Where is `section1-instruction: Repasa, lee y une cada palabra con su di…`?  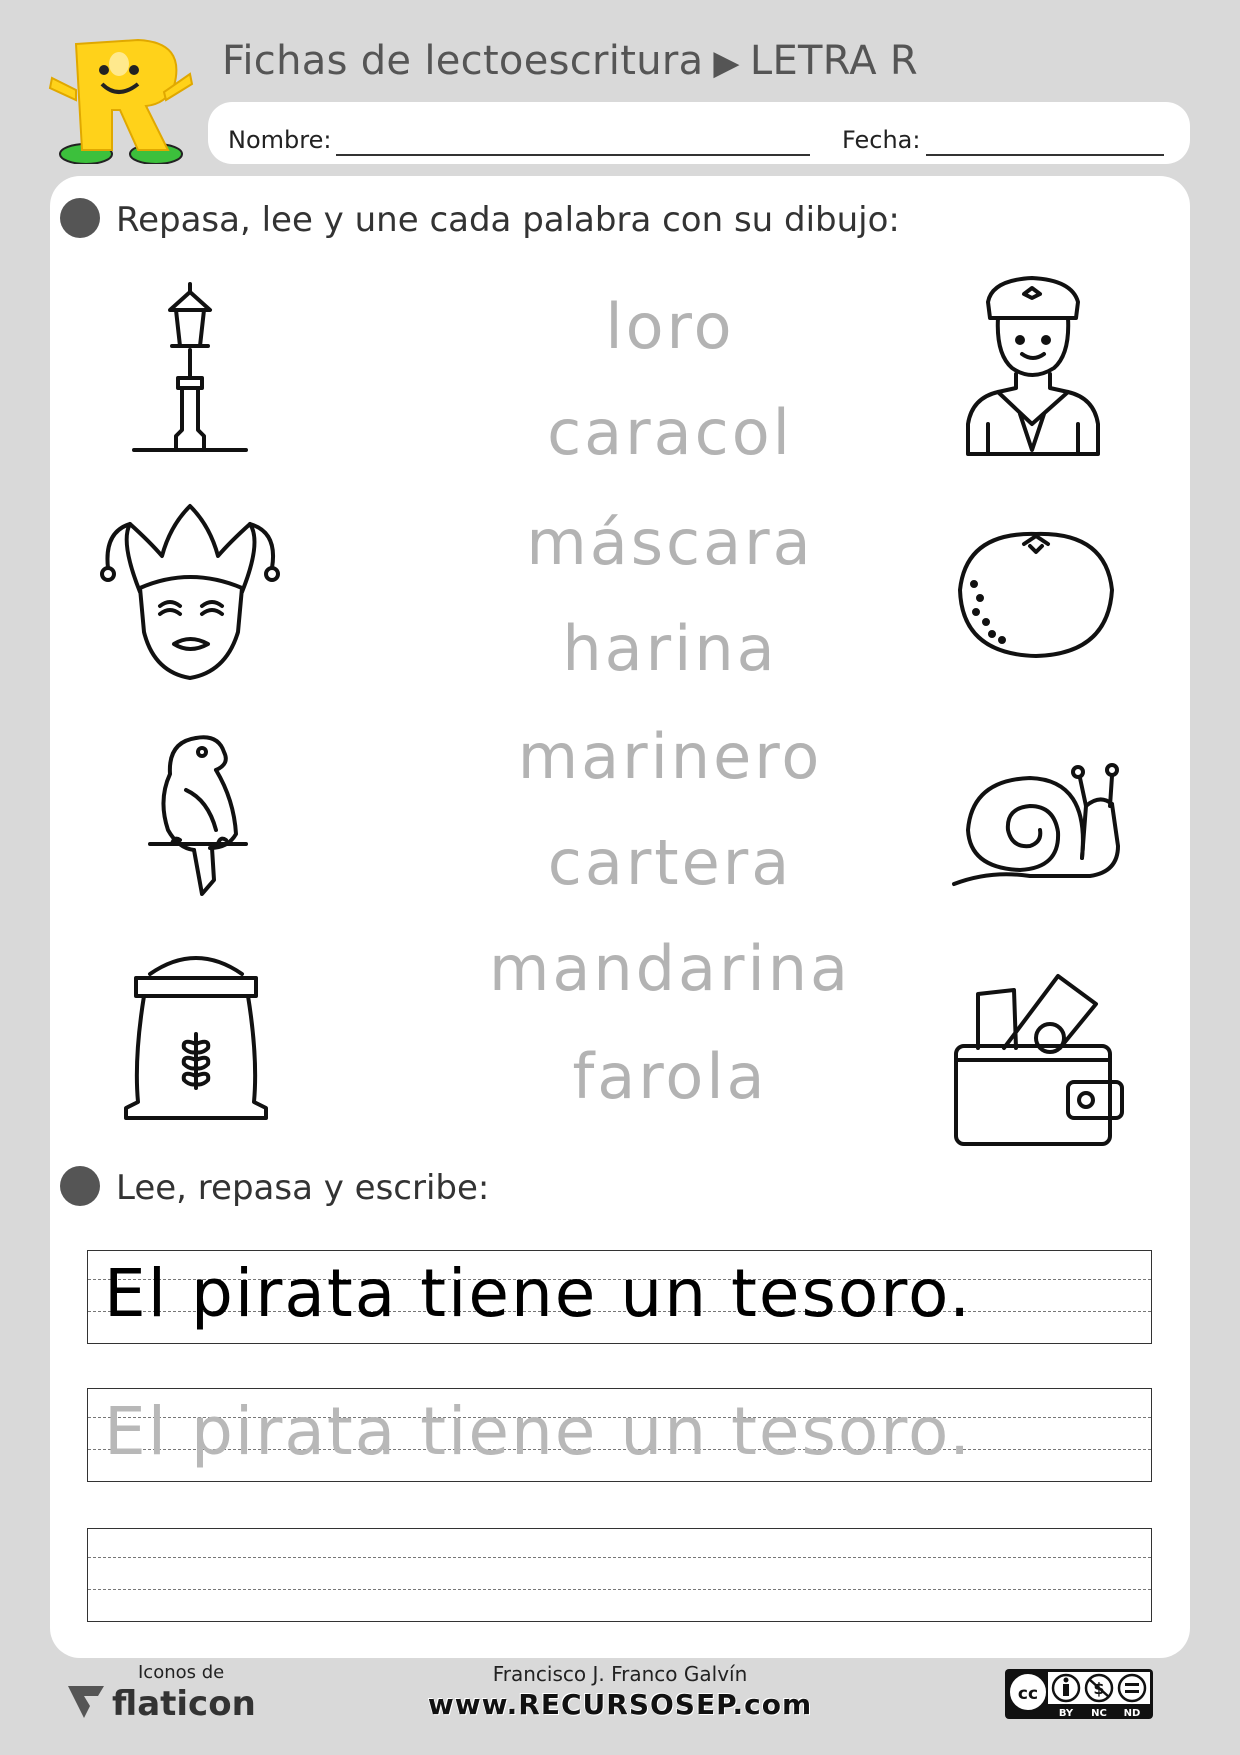 section1-instruction: Repasa, lee y une cada palabra con su di… is located at coordinates (508, 220).